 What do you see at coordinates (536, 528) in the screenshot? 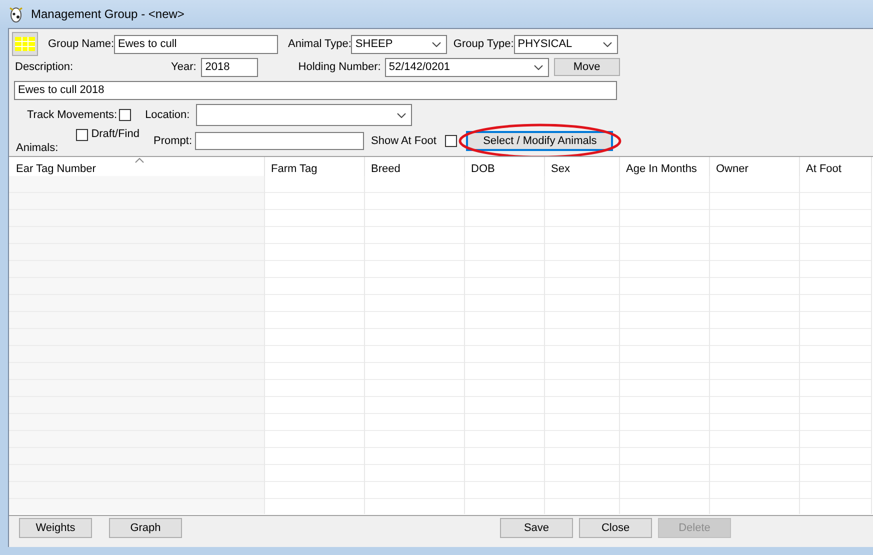
I see `footer-button: Save` at bounding box center [536, 528].